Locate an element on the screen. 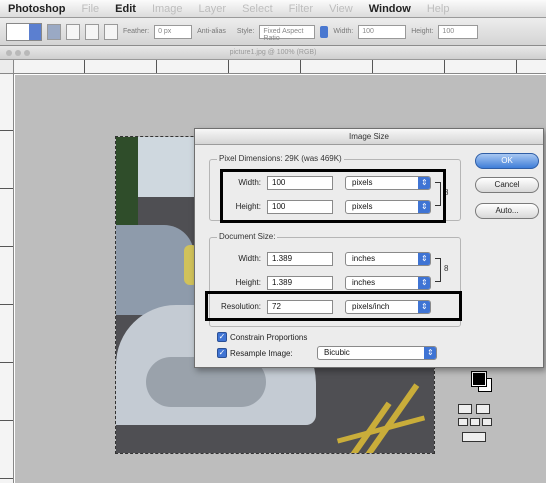  menu-app-name: Photoshop is located at coordinates (36, 9).